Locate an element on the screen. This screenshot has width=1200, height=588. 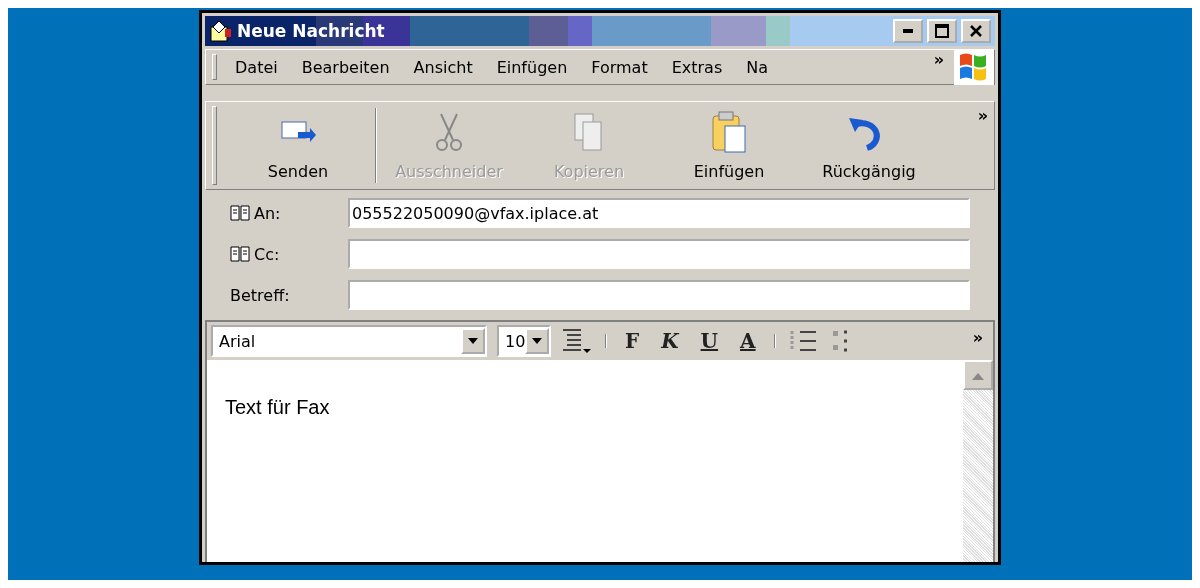
paste-button: Einfügen is located at coordinates (729, 145).